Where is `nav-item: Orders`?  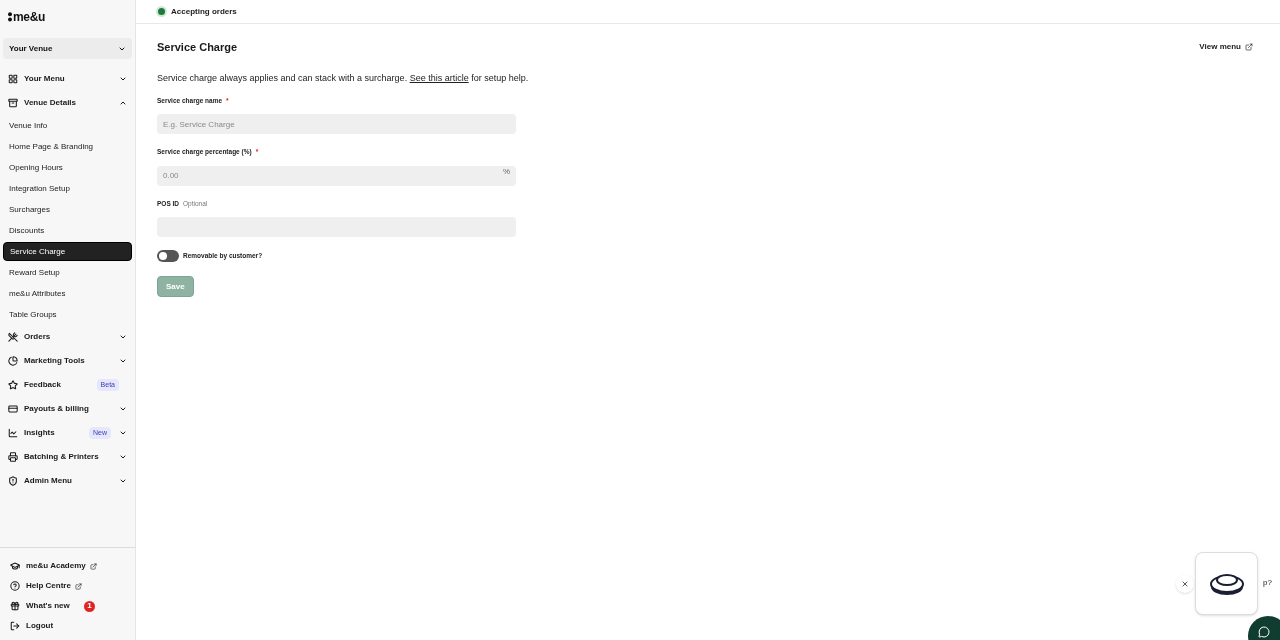 nav-item: Orders is located at coordinates (67, 337).